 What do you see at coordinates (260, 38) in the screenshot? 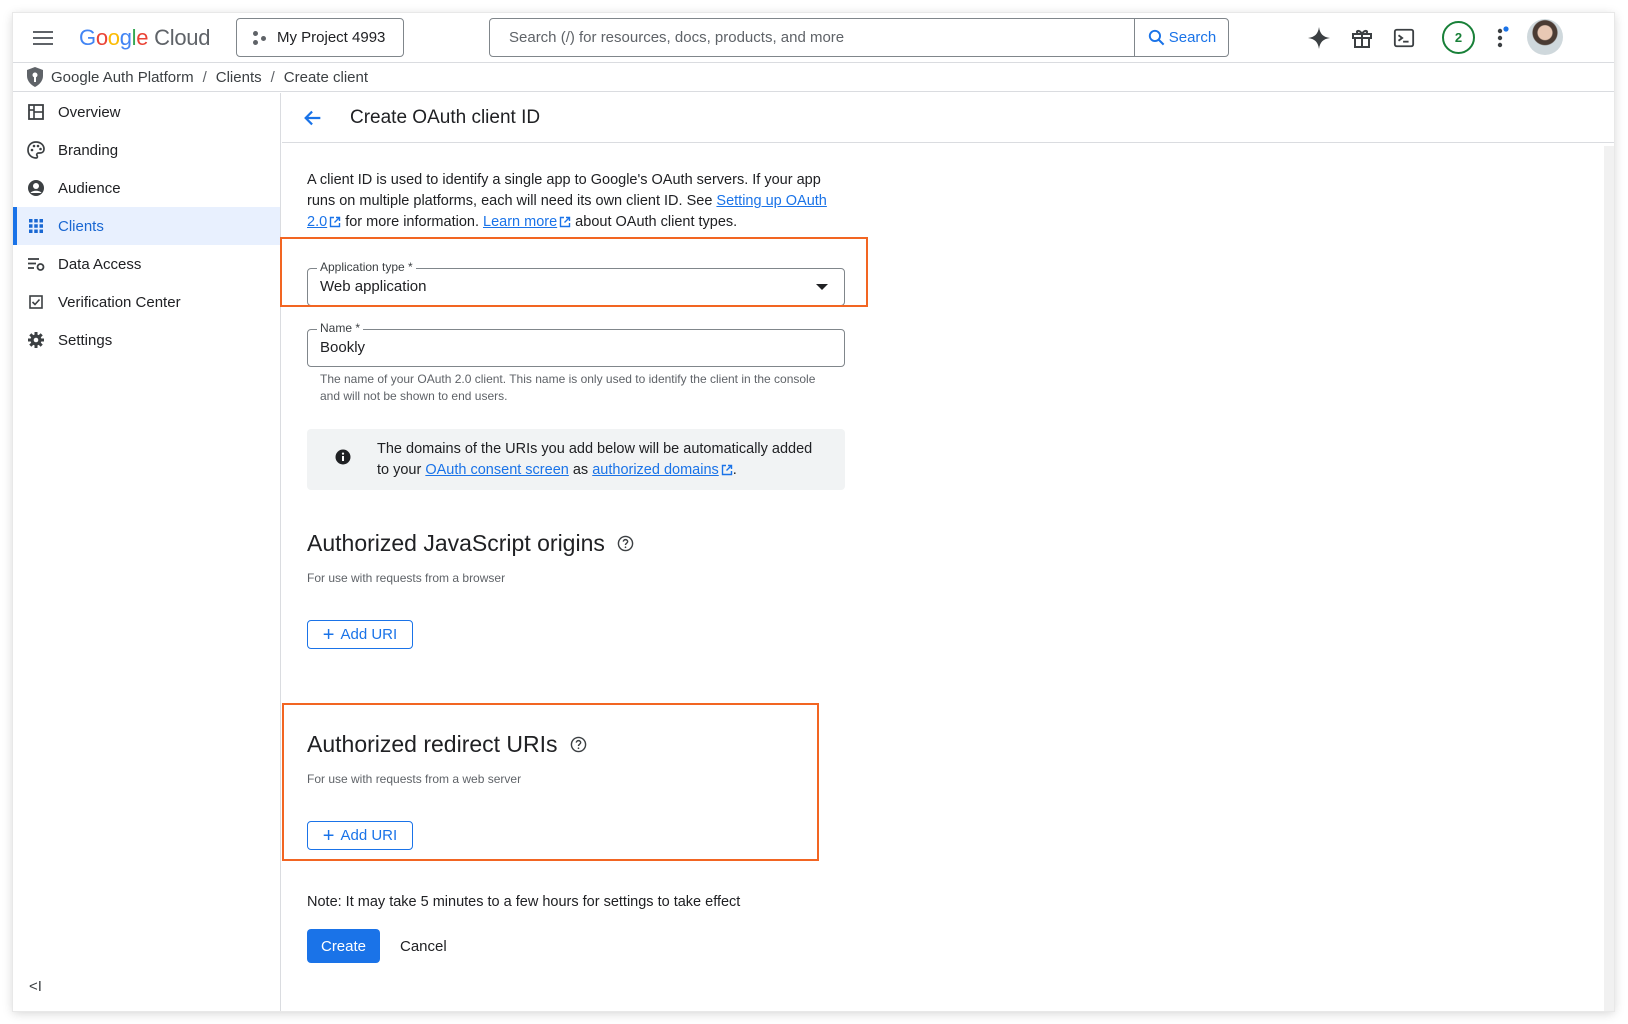
I see `project-icon` at bounding box center [260, 38].